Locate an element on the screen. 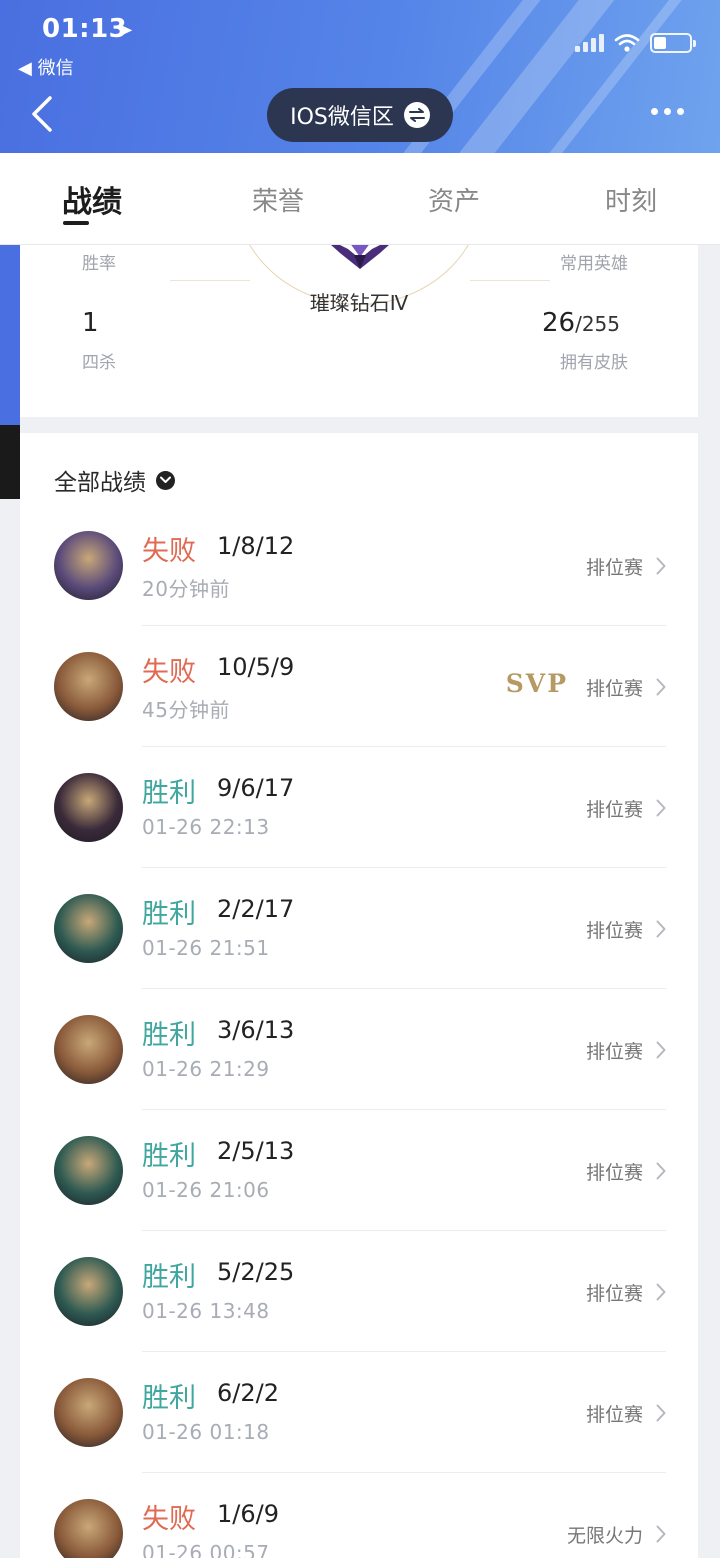 This screenshot has width=720, height=1558. skins-total: /255 is located at coordinates (598, 324).